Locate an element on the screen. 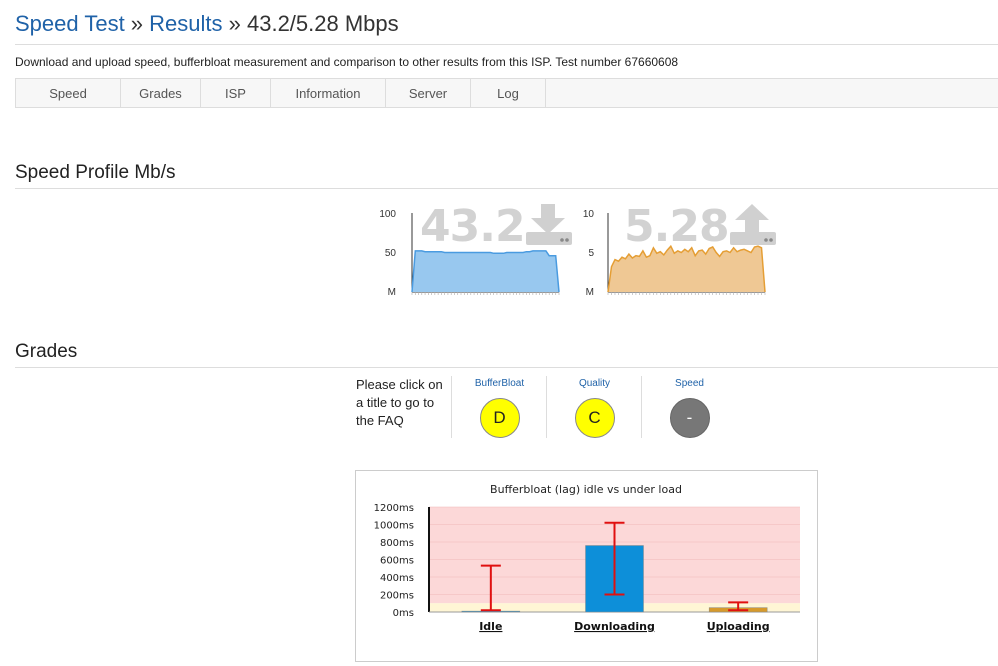  download-ytick-min: M is located at coordinates (392, 292).